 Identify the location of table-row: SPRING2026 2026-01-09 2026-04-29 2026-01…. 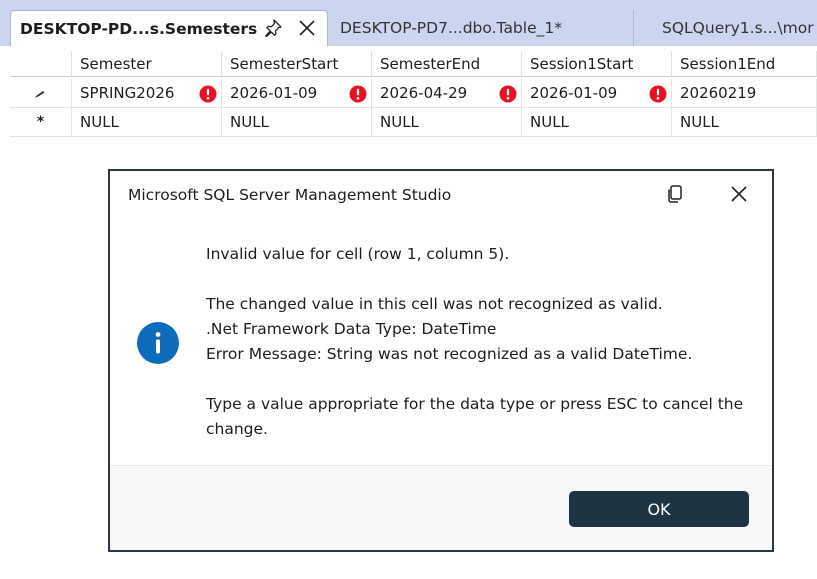
(413, 93).